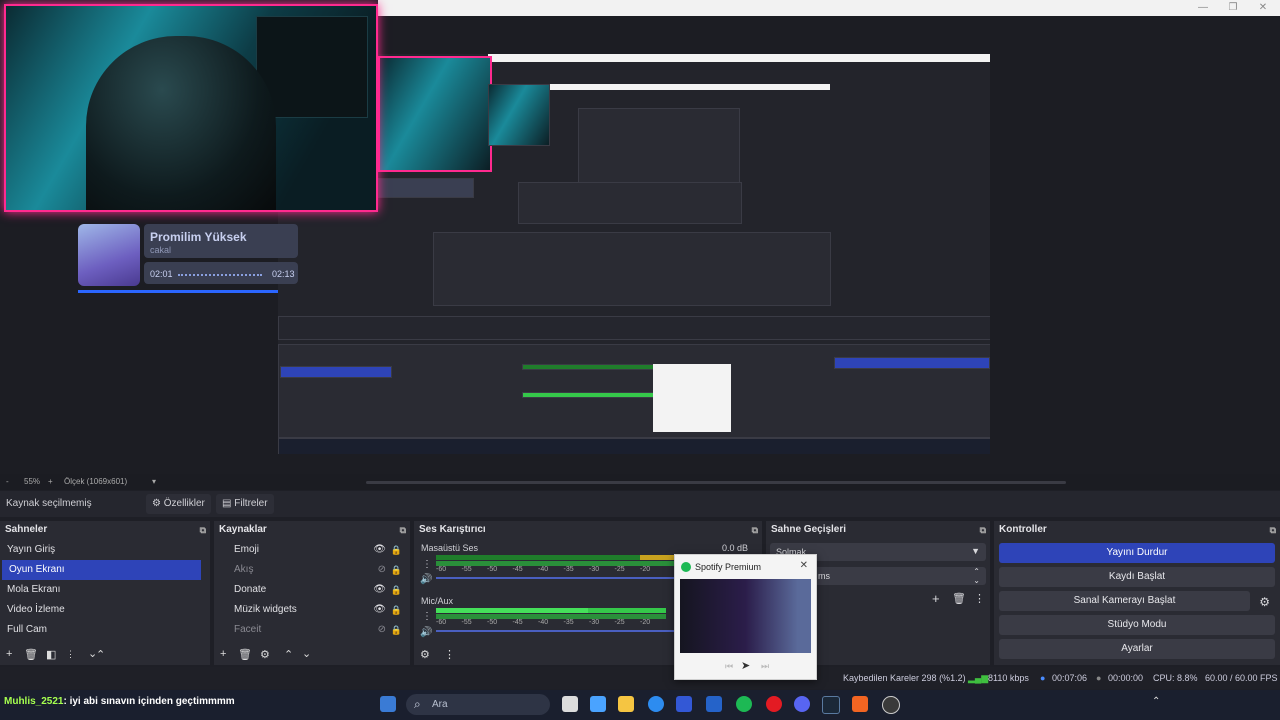  I want to click on chevron-down-icon: ▼, so click(975, 551).